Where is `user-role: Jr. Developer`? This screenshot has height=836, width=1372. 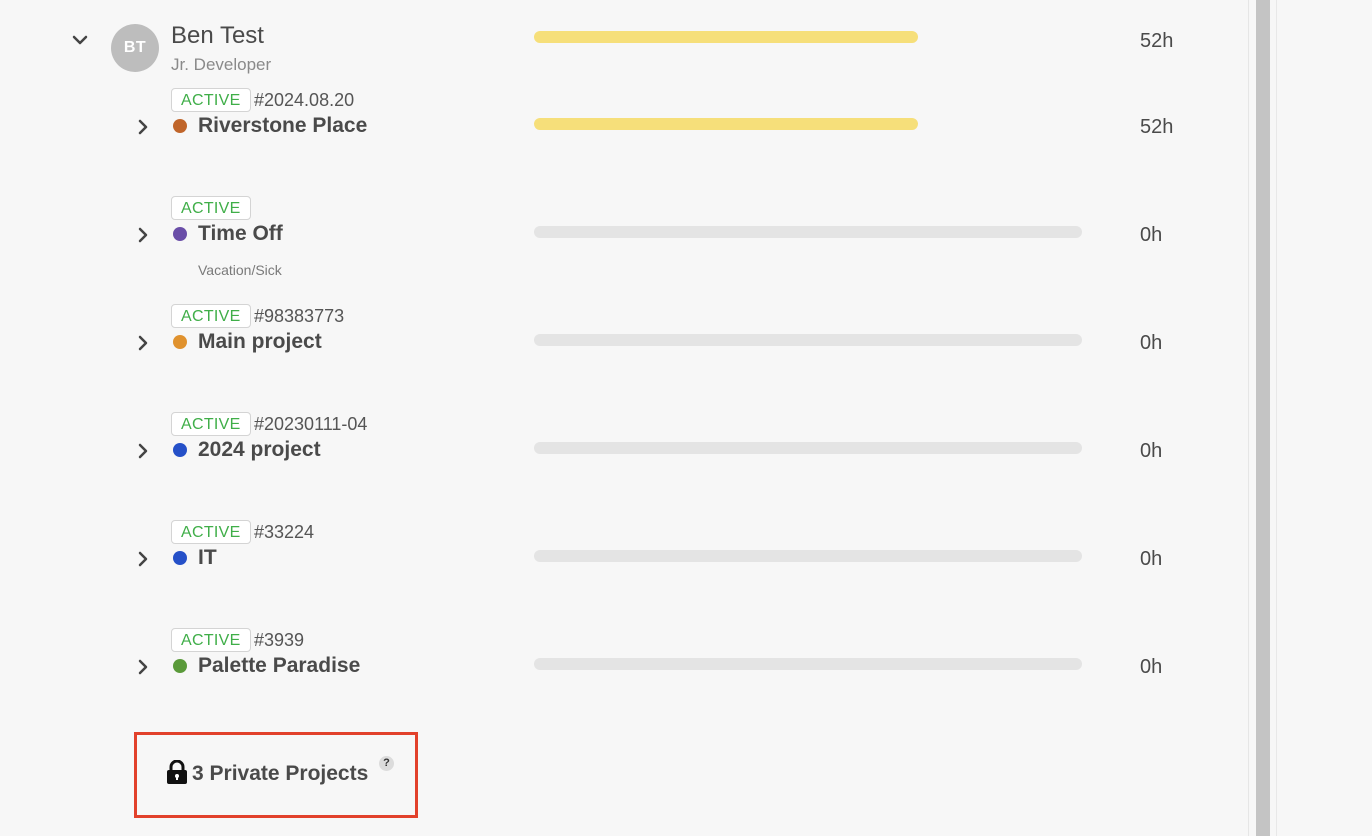 user-role: Jr. Developer is located at coordinates (221, 64).